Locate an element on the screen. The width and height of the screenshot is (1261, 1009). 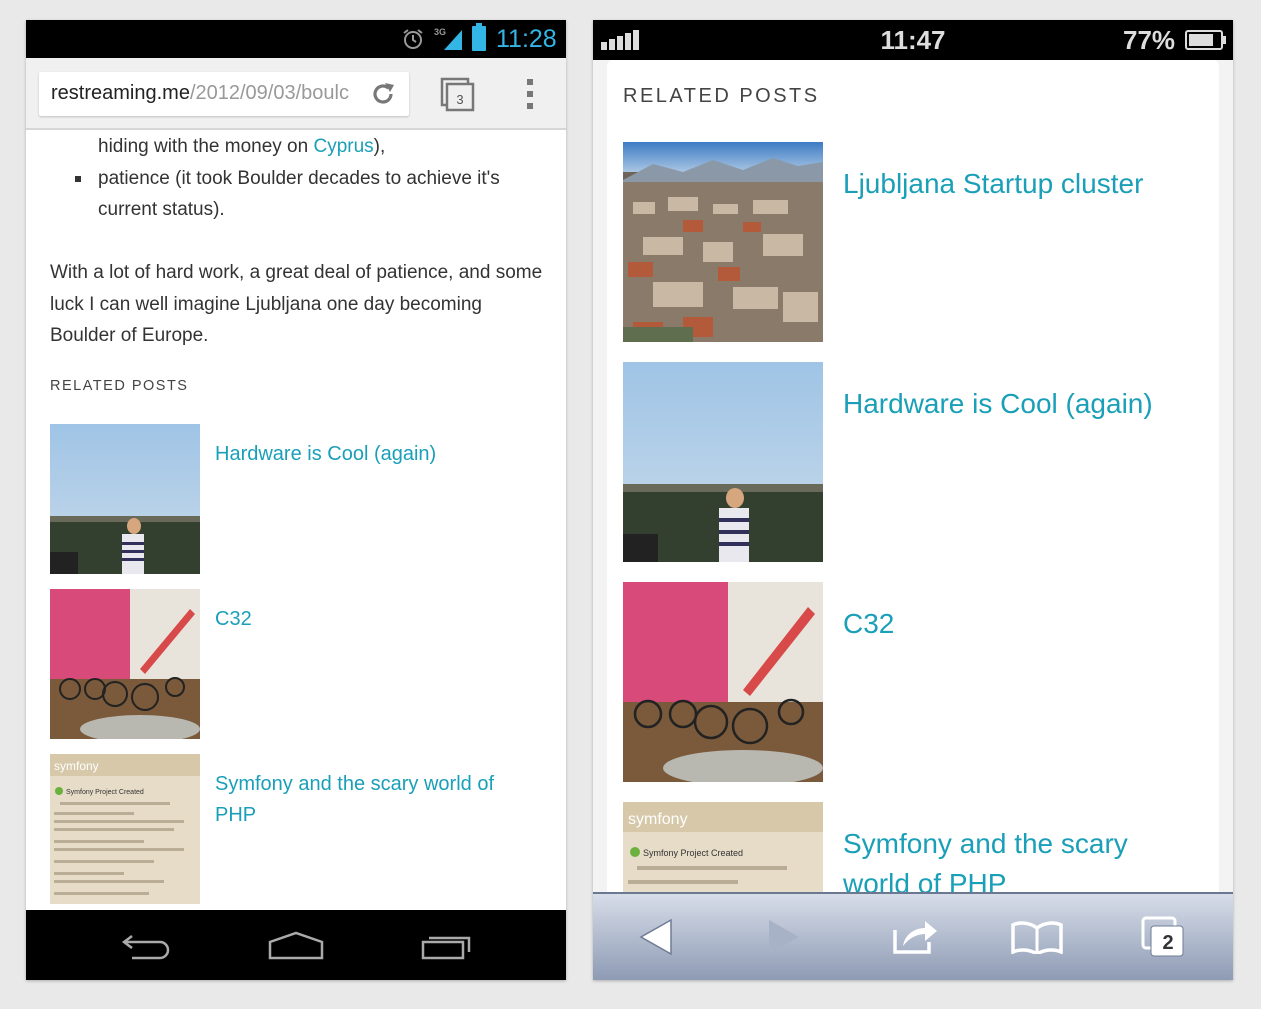
safari-bottom-toolbar: 2 is located at coordinates (913, 936).